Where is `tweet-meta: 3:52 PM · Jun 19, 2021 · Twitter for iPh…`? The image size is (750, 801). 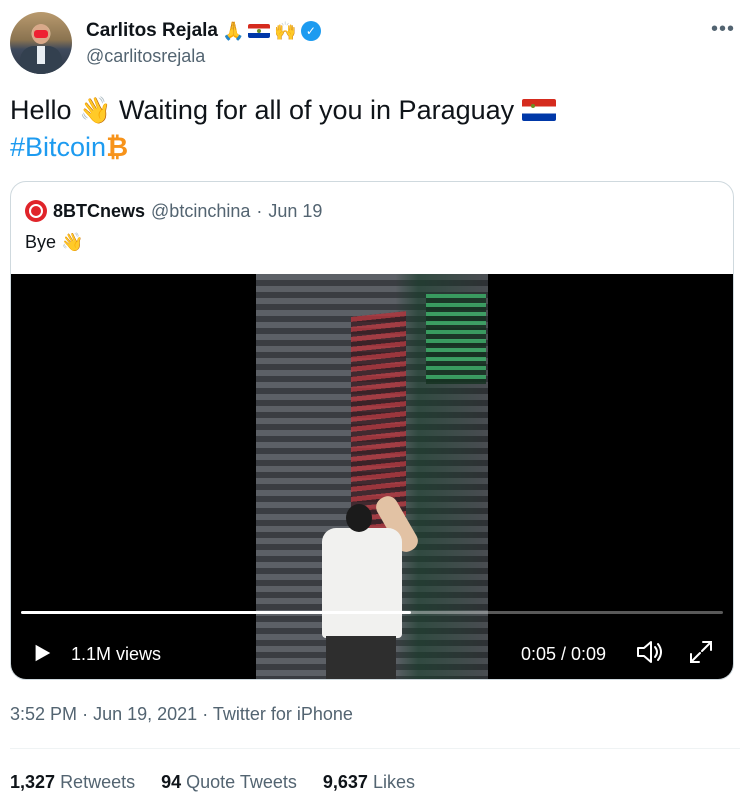
tweet-meta: 3:52 PM · Jun 19, 2021 · Twitter for iPh… is located at coordinates (181, 714).